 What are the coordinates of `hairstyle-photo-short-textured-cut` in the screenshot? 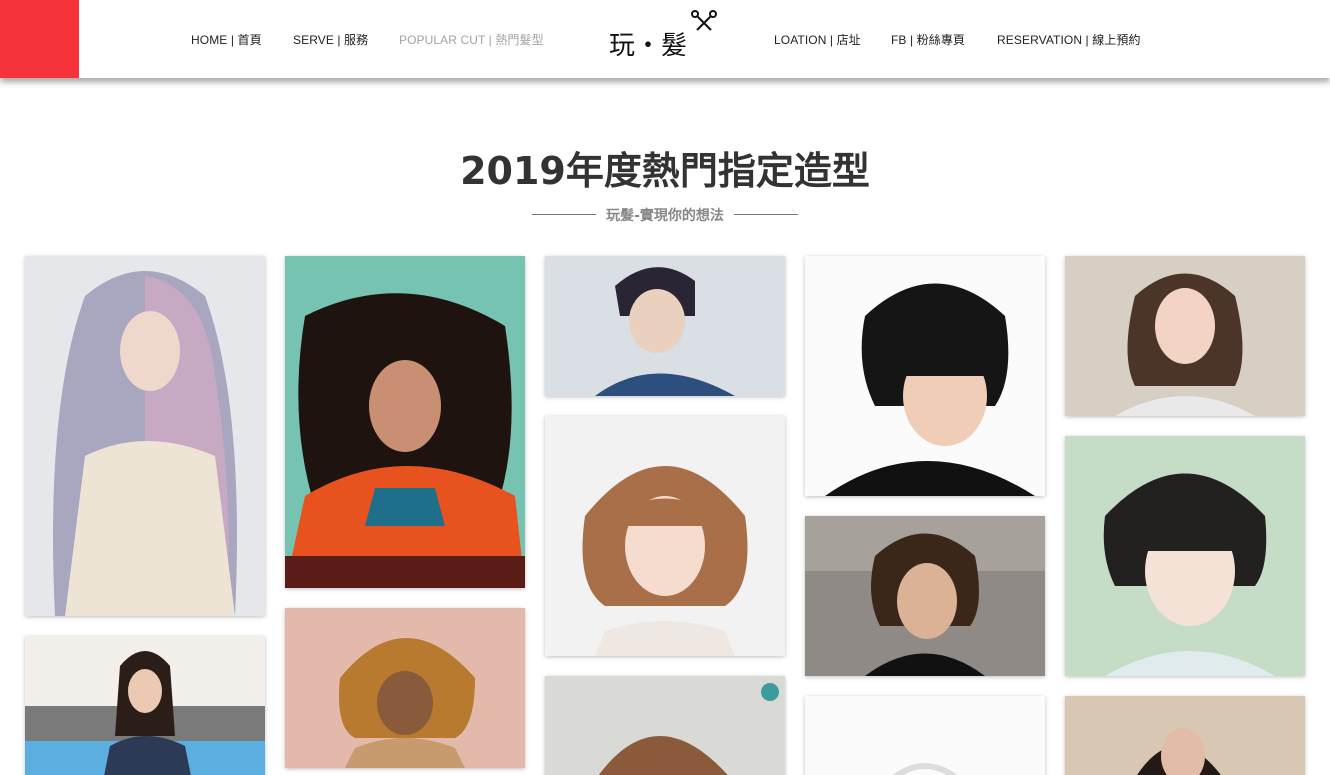 It's located at (665, 326).